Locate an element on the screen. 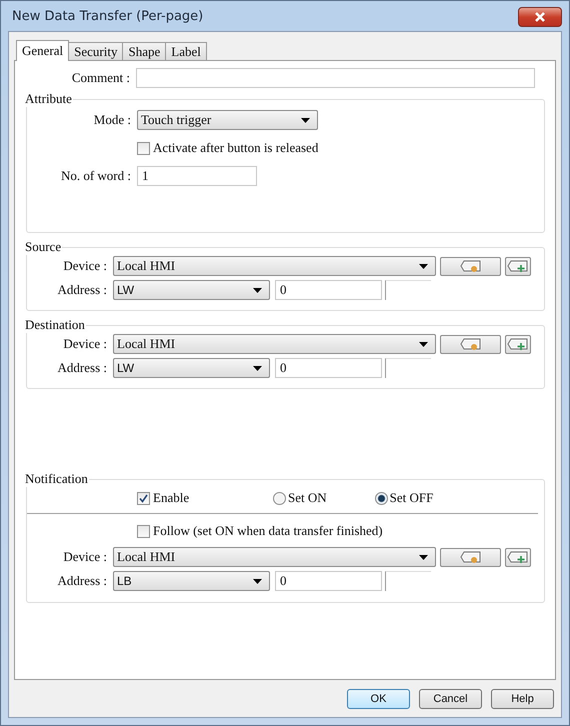  tab: Label is located at coordinates (186, 51).